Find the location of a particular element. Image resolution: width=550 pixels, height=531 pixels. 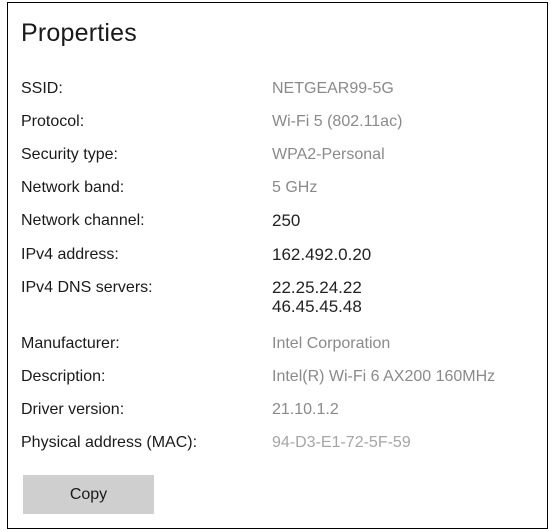

property-label: SSID: is located at coordinates (42, 88).